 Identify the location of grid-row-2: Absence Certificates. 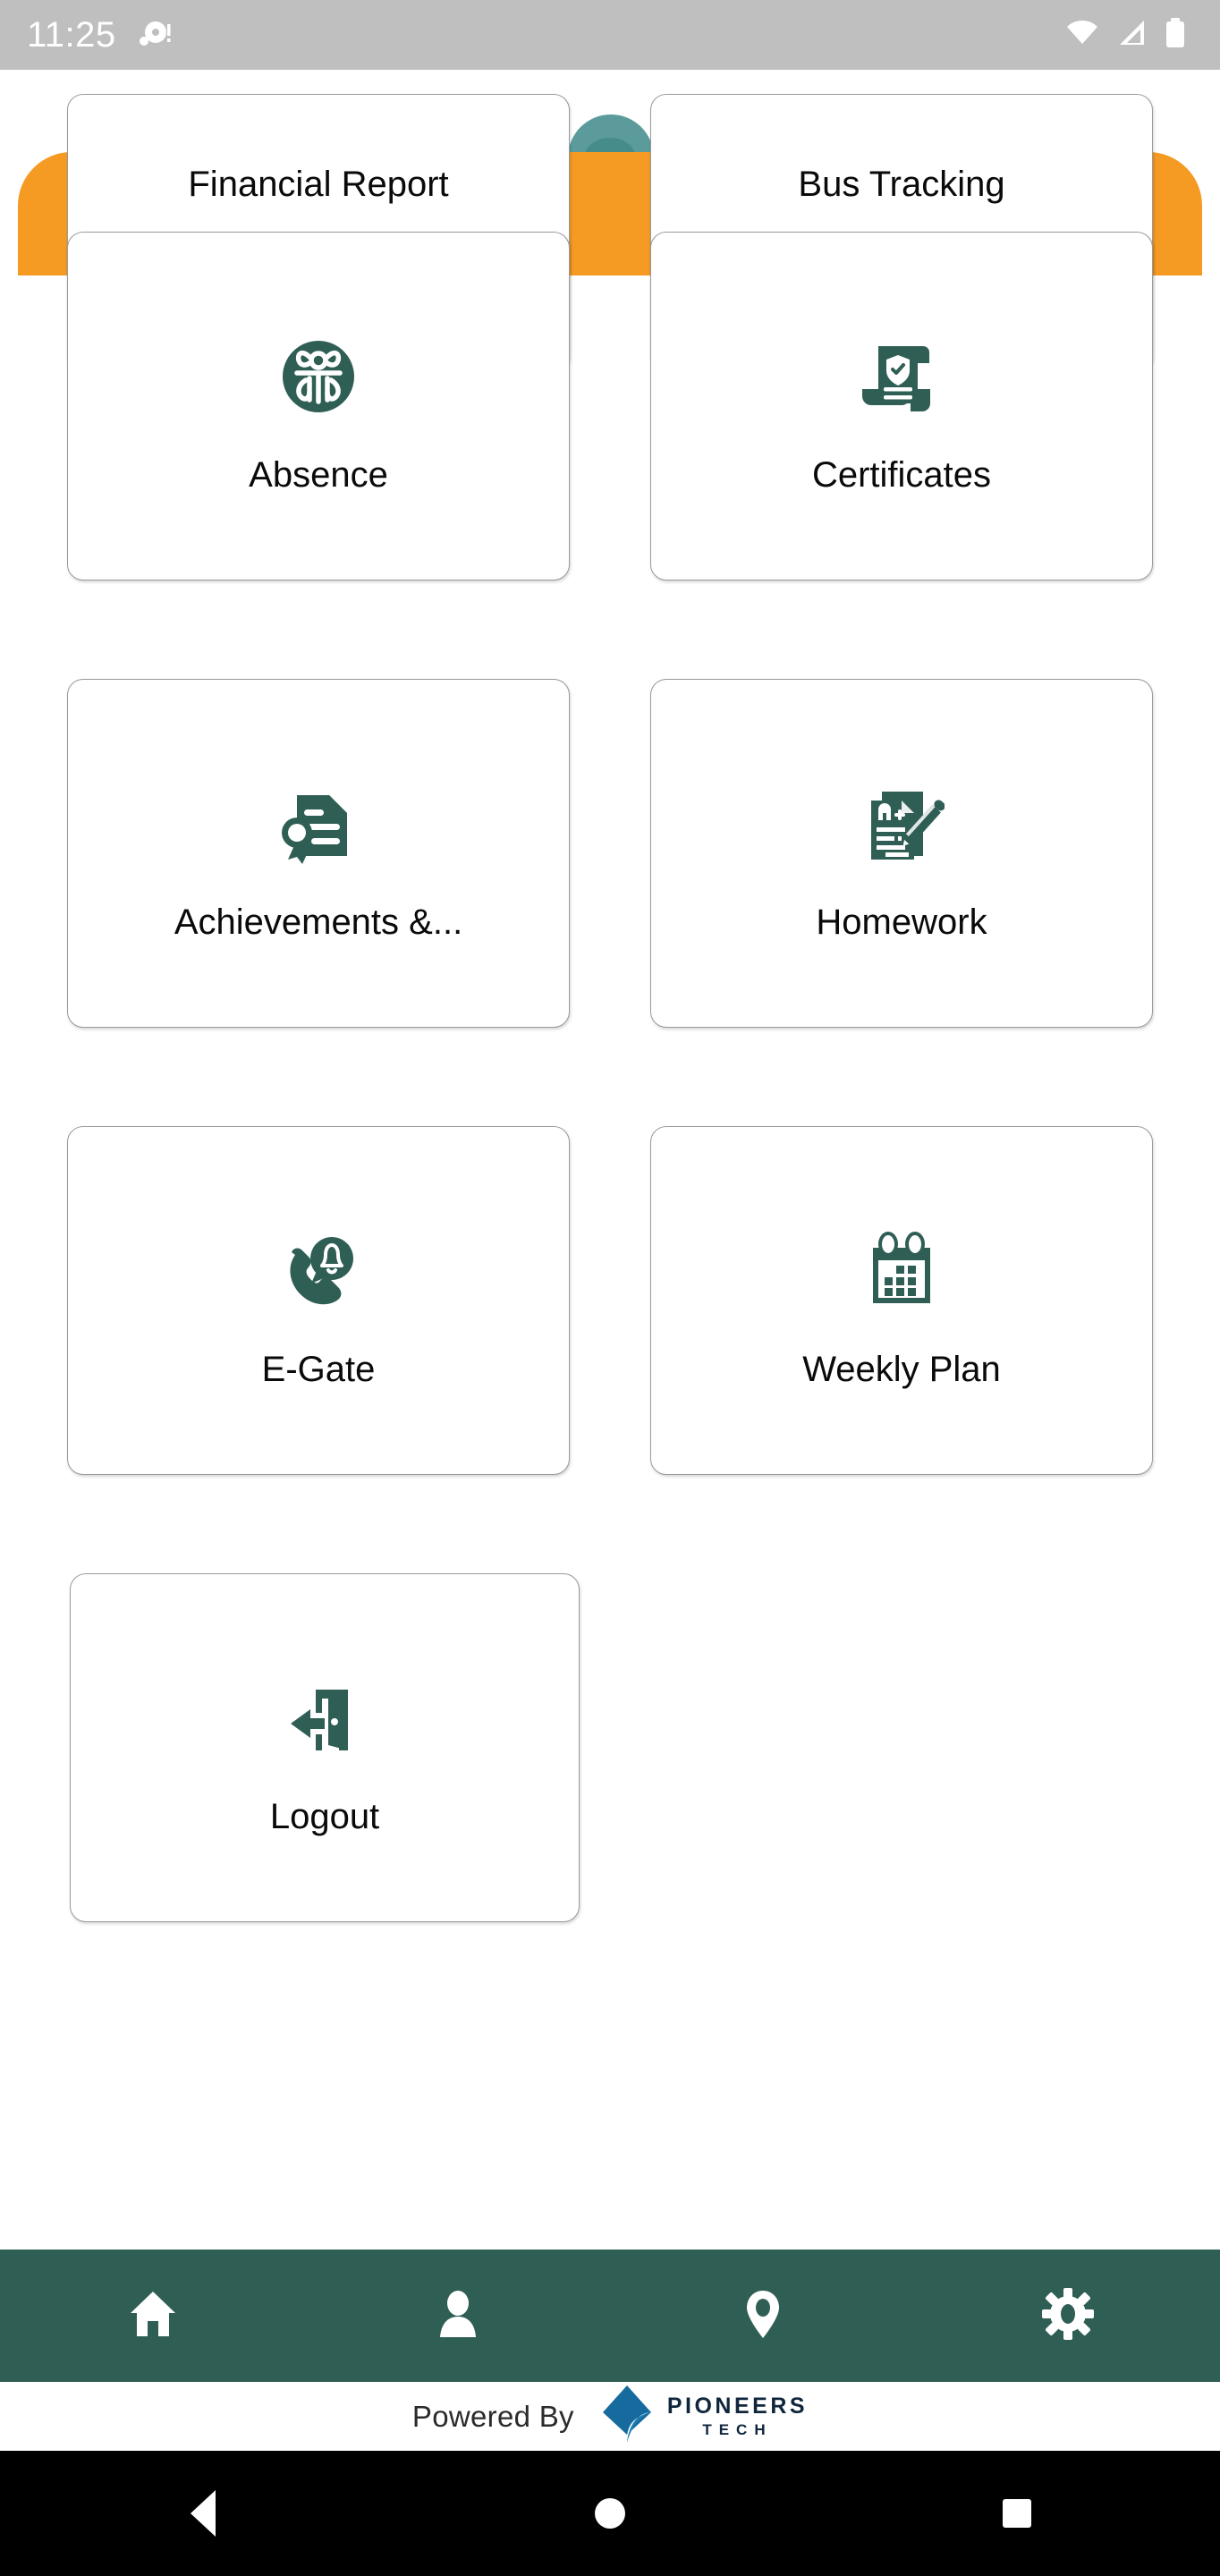
(610, 406).